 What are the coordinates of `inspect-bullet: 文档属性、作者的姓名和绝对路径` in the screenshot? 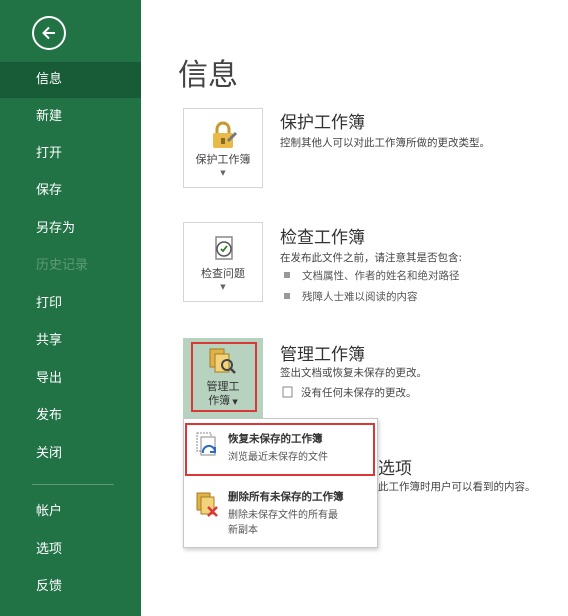 It's located at (372, 275).